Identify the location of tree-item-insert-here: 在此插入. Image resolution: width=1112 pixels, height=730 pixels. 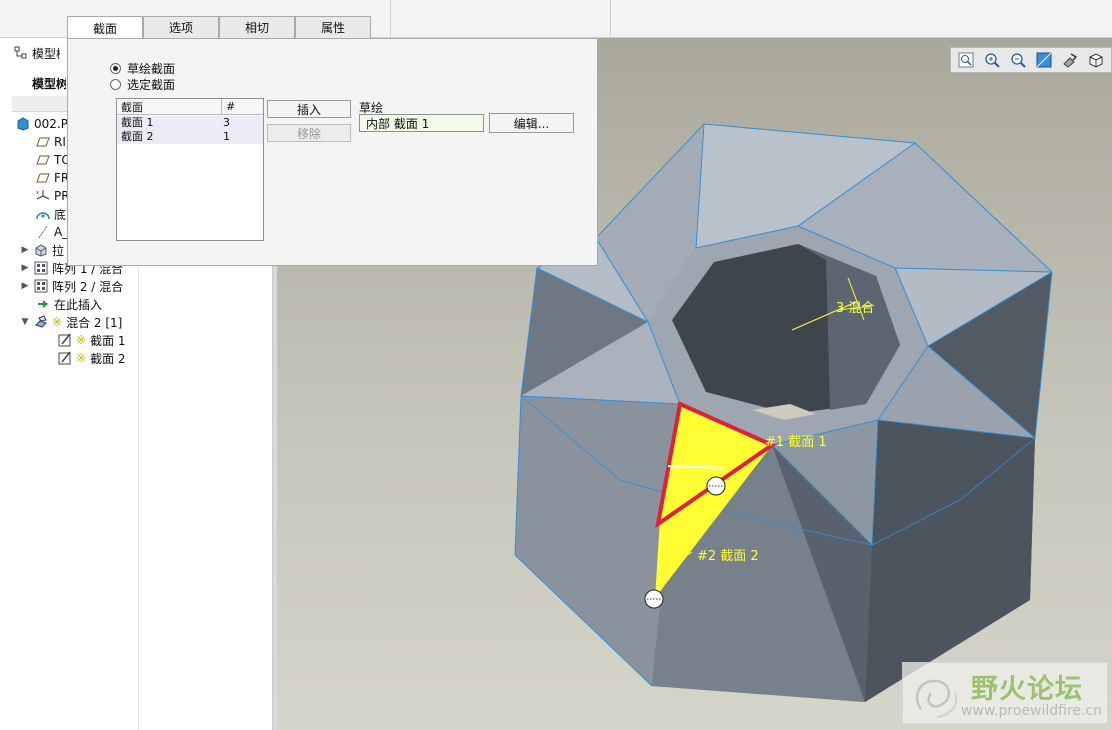
(69, 304).